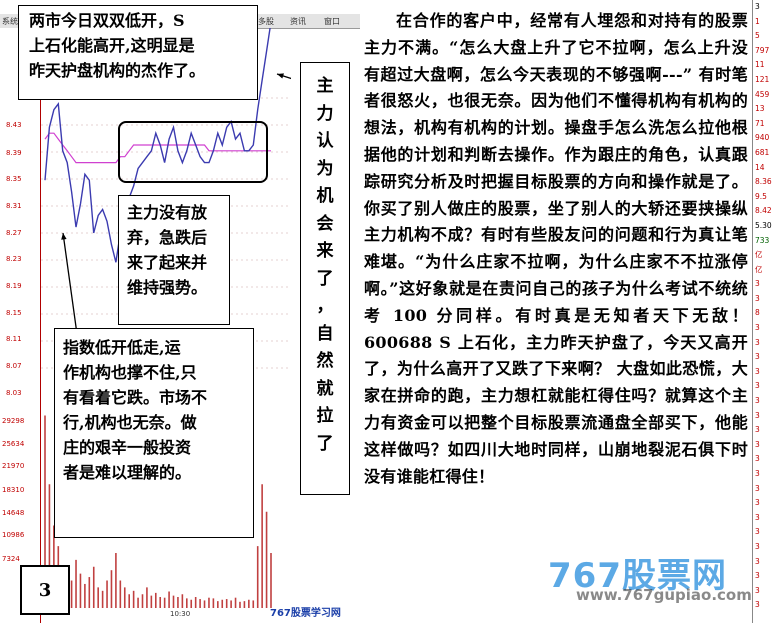 This screenshot has width=776, height=623. I want to click on volume-tick: 14648, so click(13, 513).